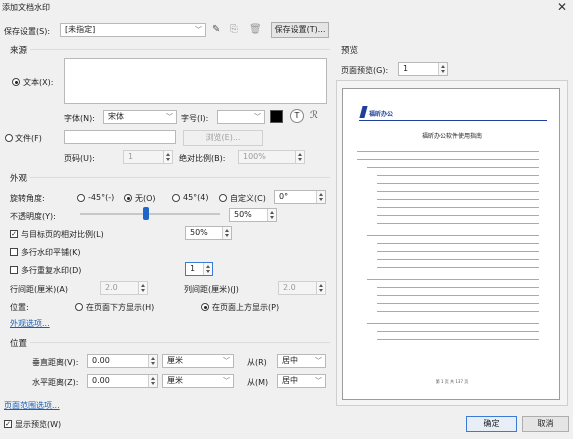 This screenshot has width=573, height=439. What do you see at coordinates (253, 215) in the screenshot?
I see `opacity-stepper: 50%` at bounding box center [253, 215].